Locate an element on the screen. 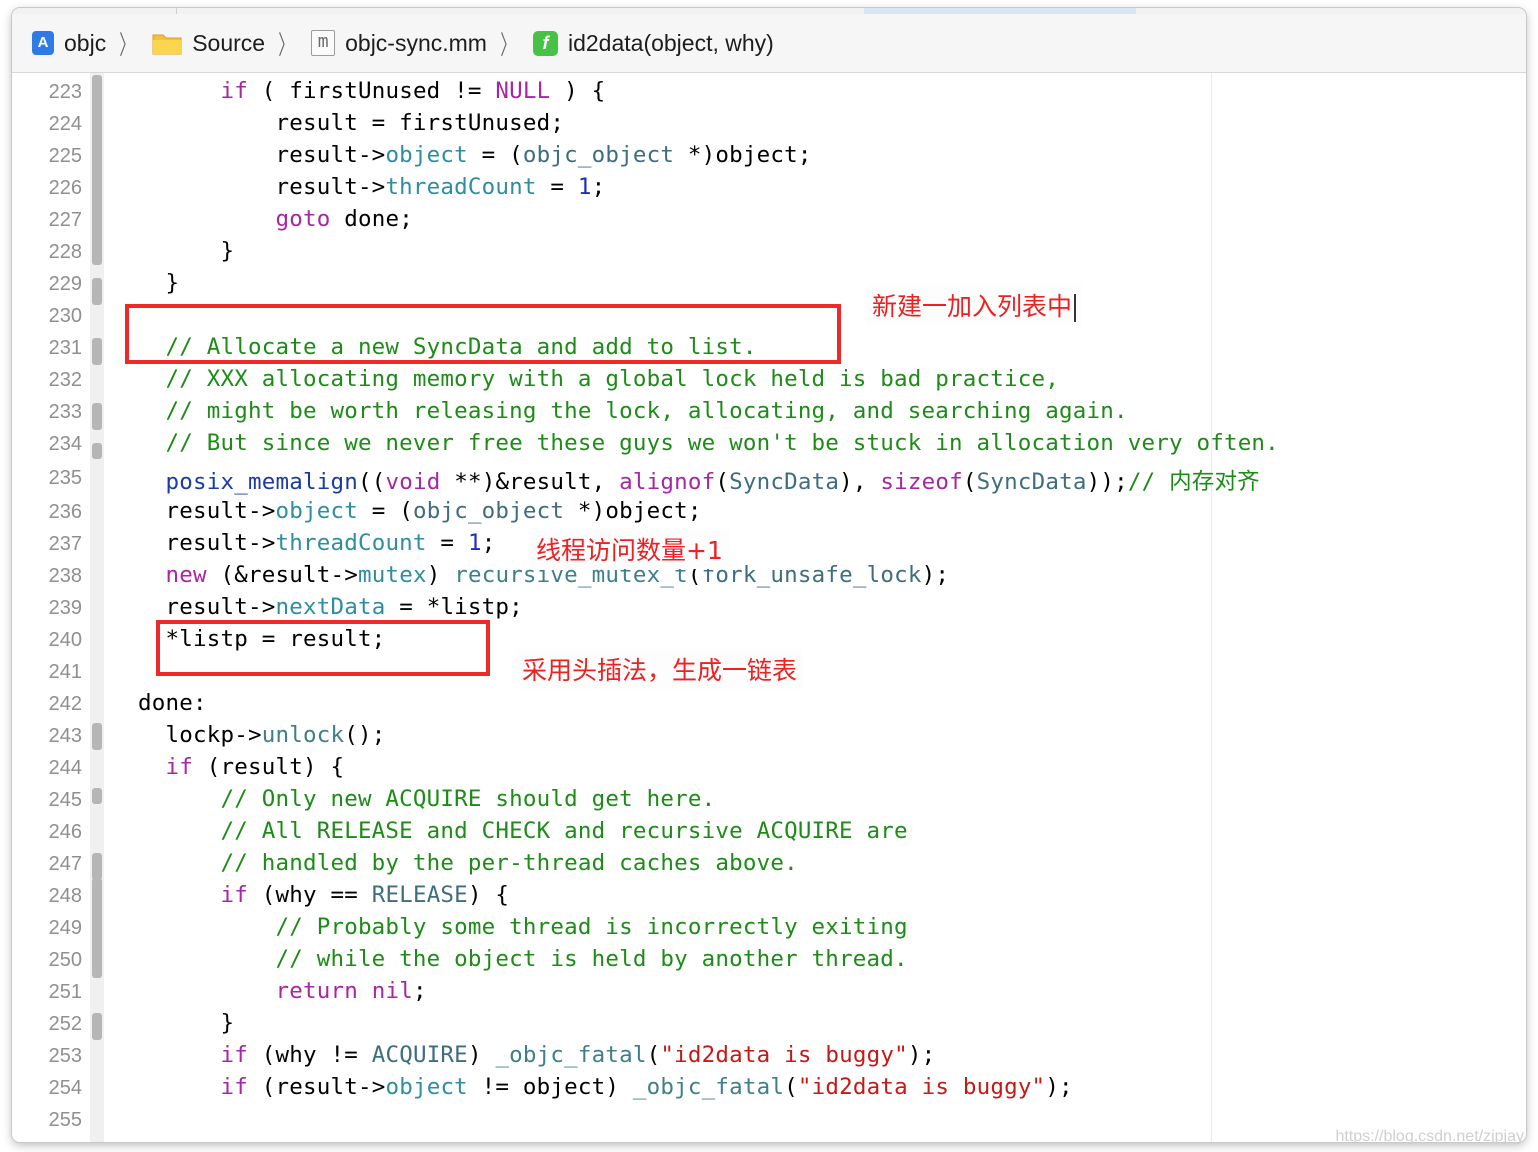 The image size is (1538, 1152). line-number: 237 is located at coordinates (65, 544).